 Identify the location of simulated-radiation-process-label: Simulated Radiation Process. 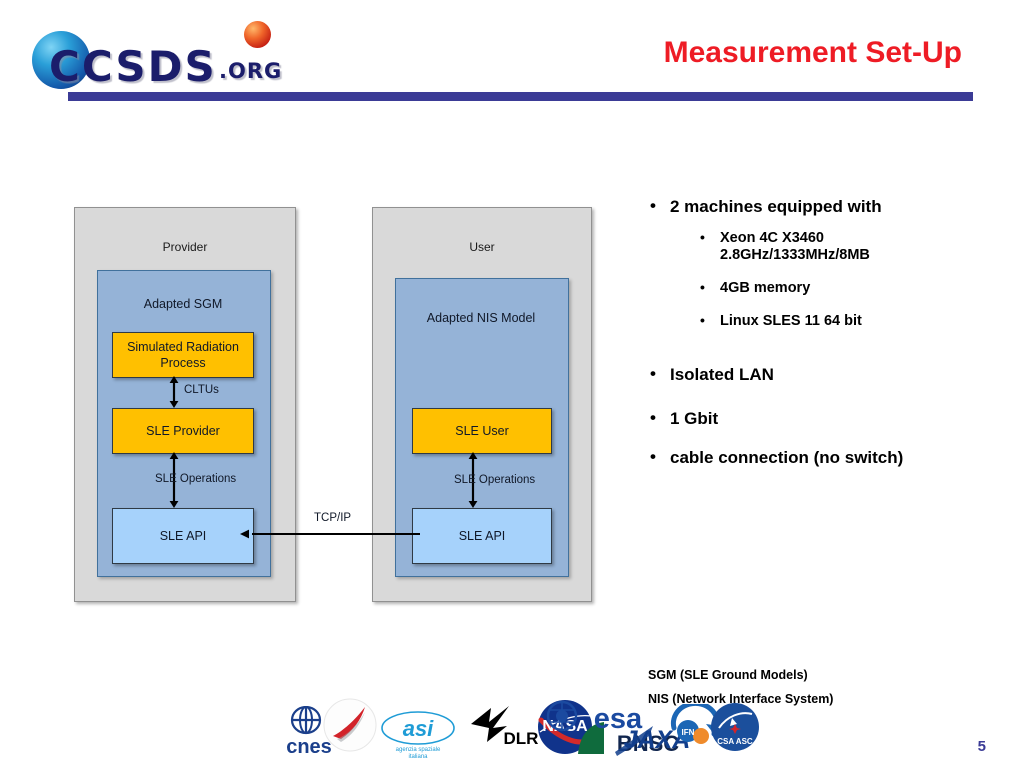
(183, 355).